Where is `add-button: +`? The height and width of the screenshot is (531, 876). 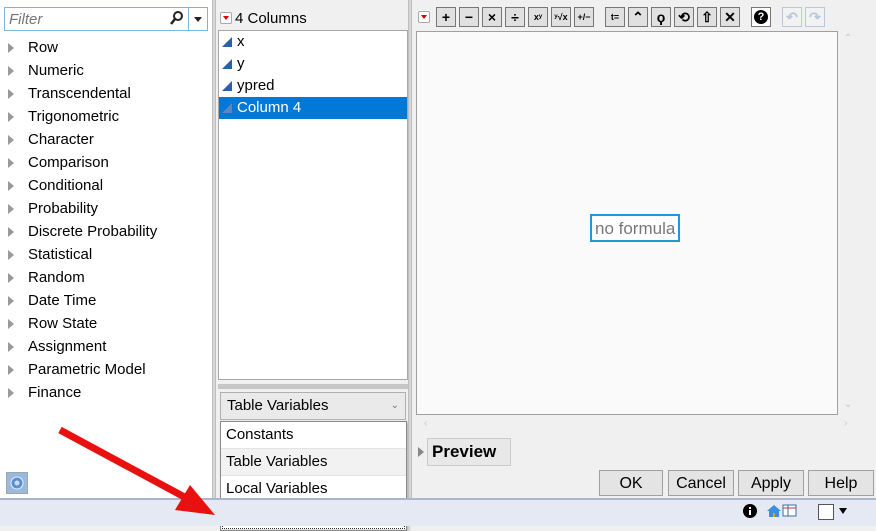
add-button: + is located at coordinates (446, 17).